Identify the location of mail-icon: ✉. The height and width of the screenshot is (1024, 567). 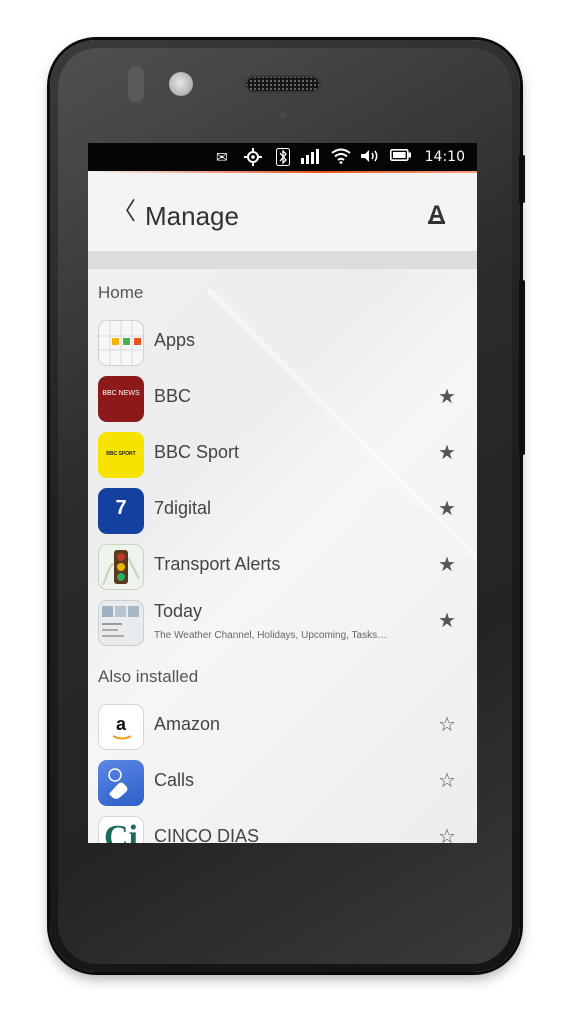
(222, 157).